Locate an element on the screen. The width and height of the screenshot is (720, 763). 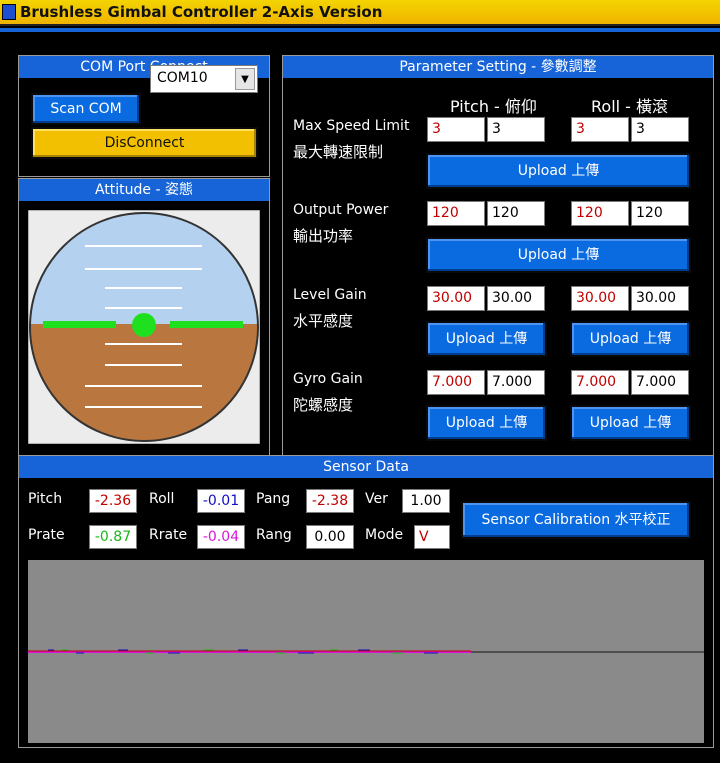
roll-label: Roll is located at coordinates (162, 499).